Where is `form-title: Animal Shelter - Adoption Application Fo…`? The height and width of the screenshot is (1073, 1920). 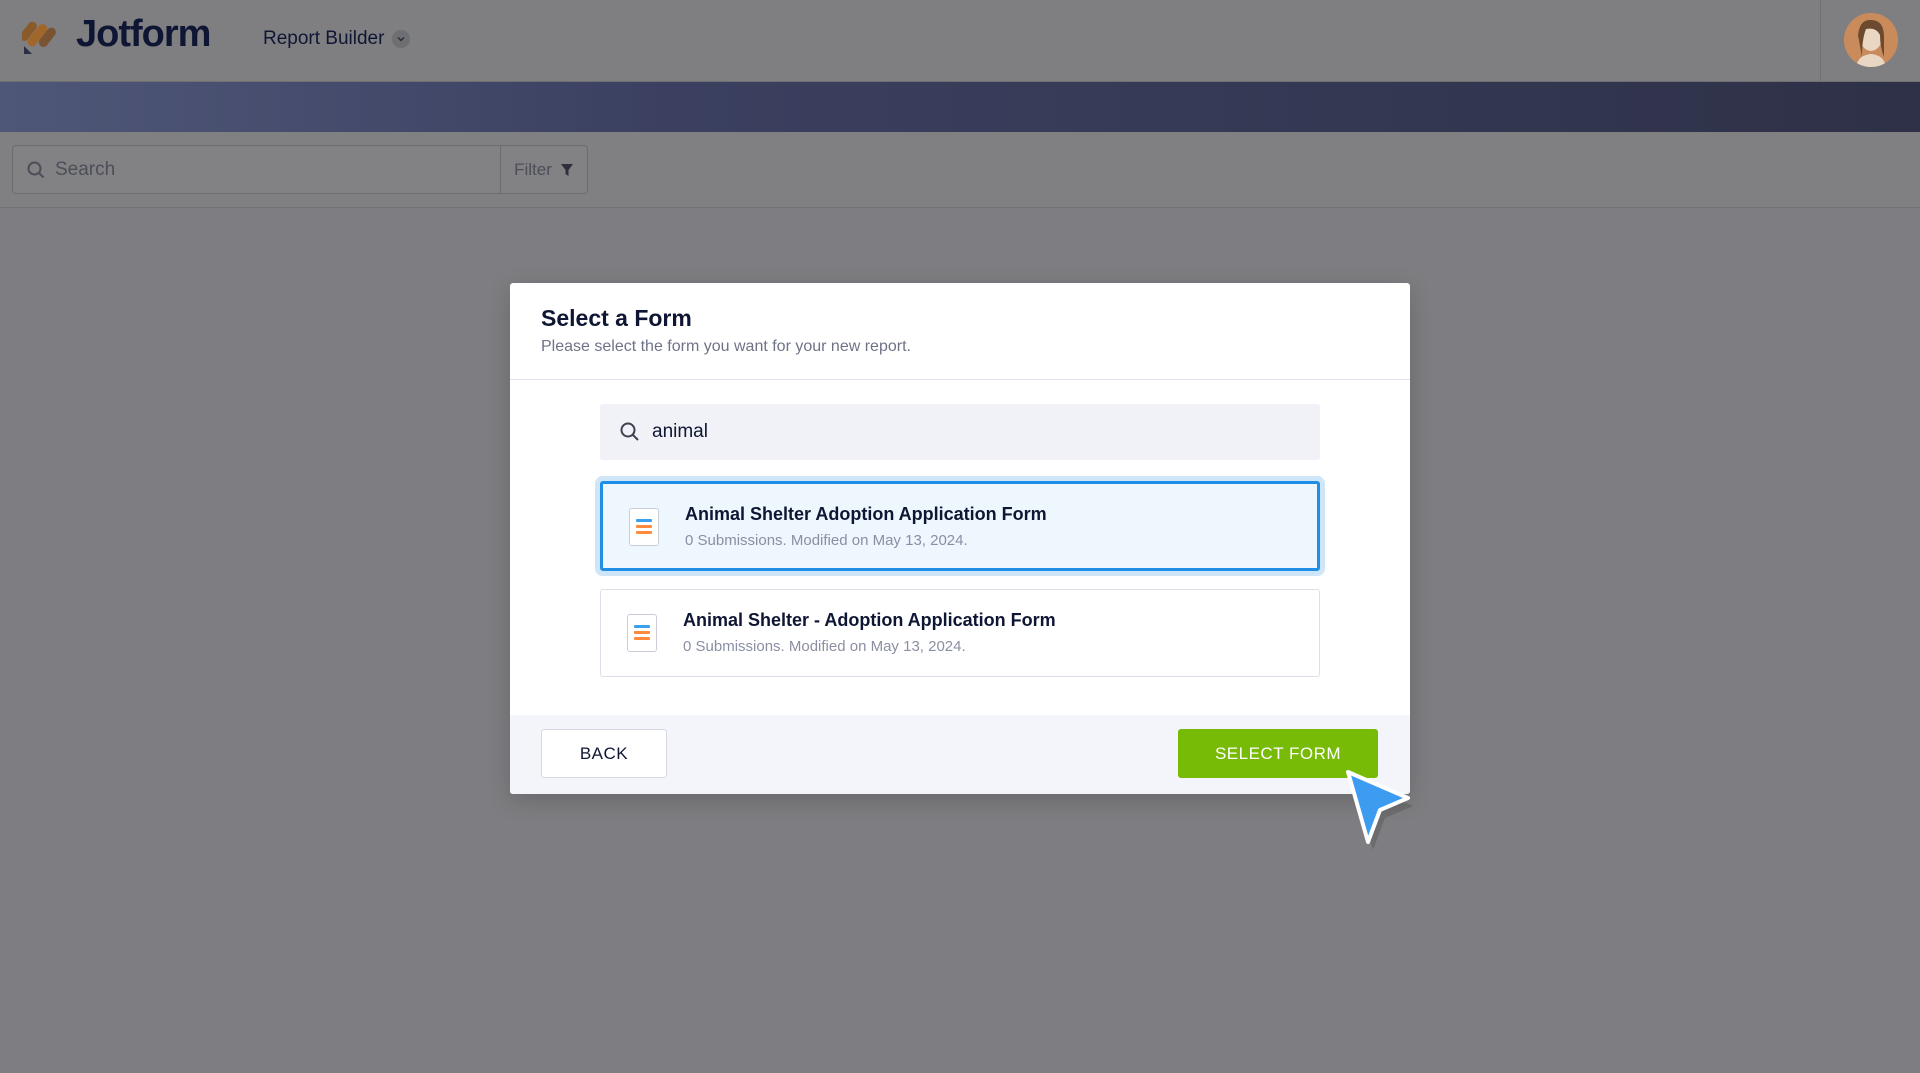
form-title: Animal Shelter - Adoption Application Fo… is located at coordinates (869, 620).